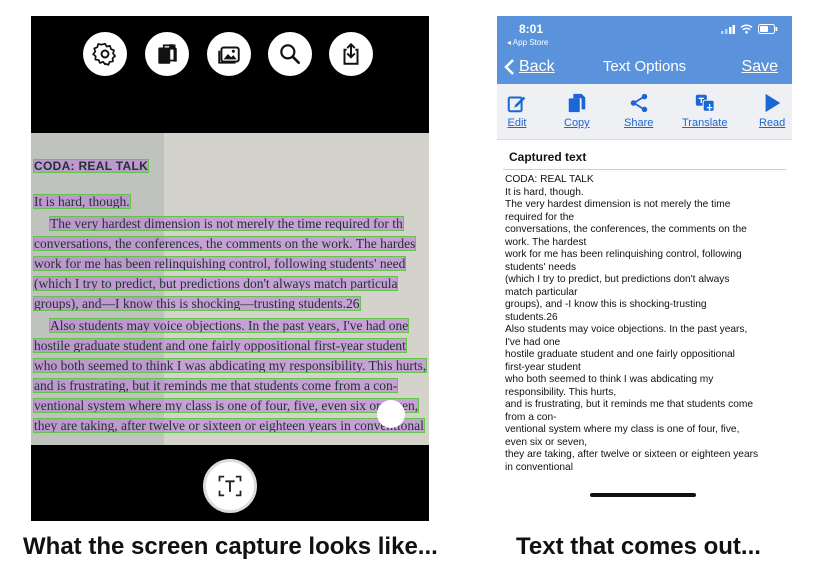 This screenshot has height=575, width=830. Describe the element at coordinates (91, 166) in the screenshot. I see `viewfinder-line: CODA: REAL TALK` at that location.